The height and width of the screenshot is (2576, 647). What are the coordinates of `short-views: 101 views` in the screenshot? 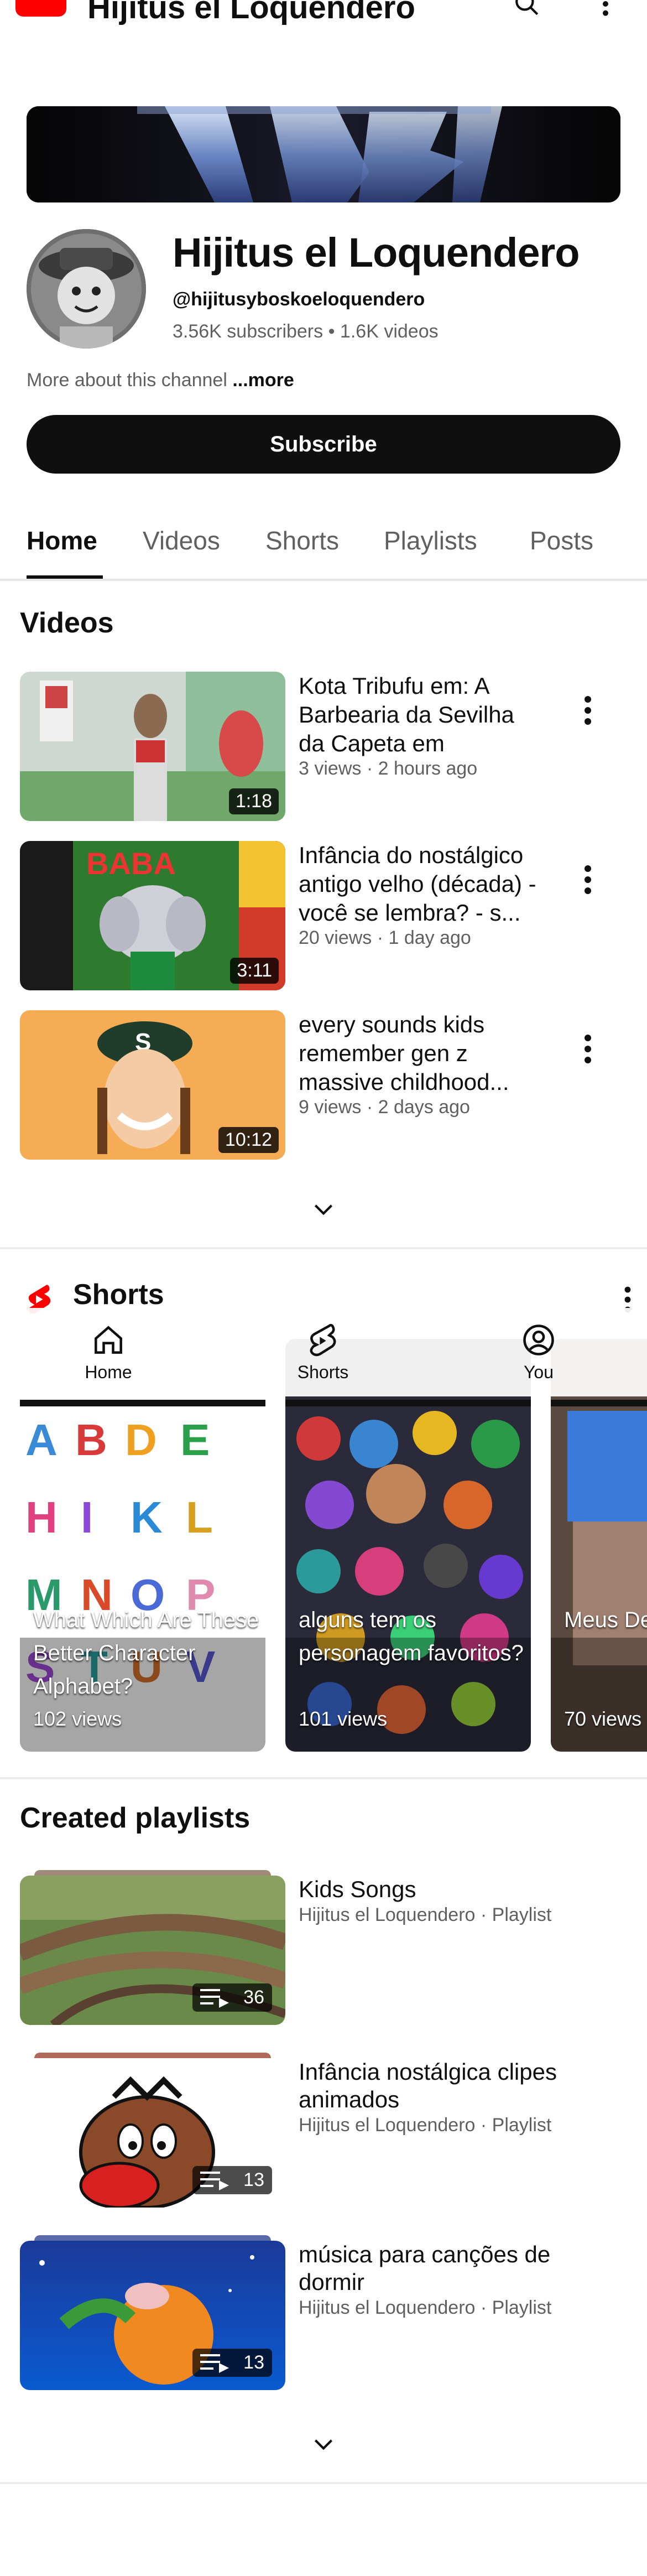 It's located at (343, 1719).